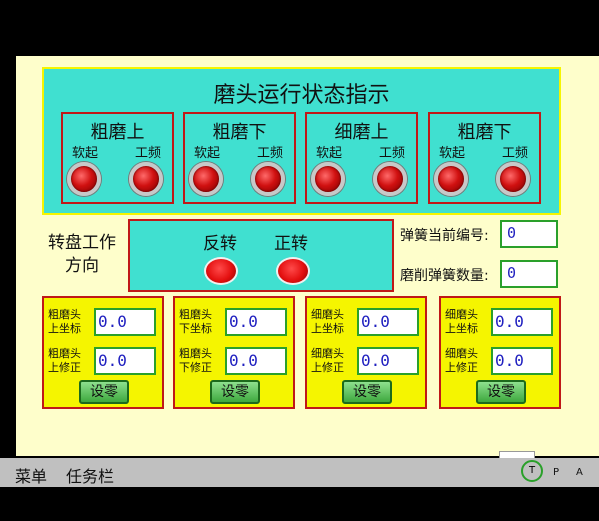  What do you see at coordinates (361, 158) in the screenshot?
I see `motor-box-fine-upper: 细磨上 软起 工频` at bounding box center [361, 158].